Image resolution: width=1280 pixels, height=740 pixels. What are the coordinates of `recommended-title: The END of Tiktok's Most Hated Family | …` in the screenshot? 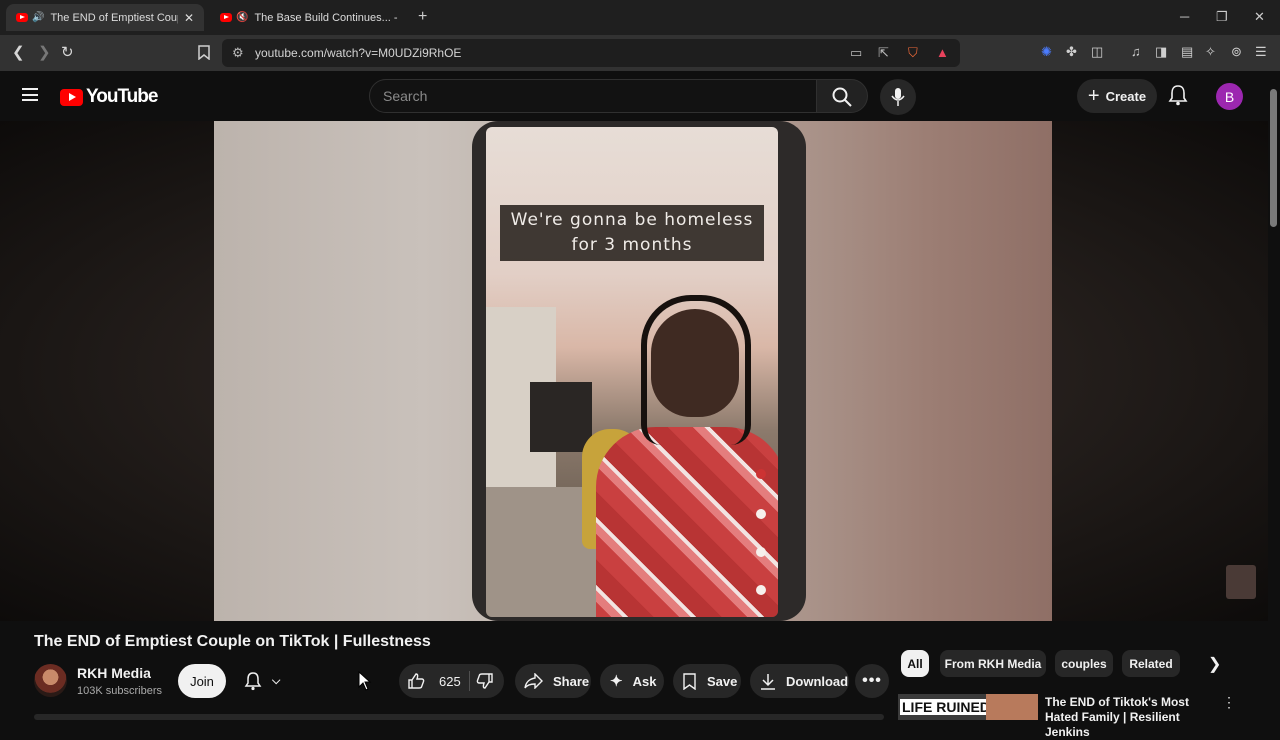 It's located at (1130, 717).